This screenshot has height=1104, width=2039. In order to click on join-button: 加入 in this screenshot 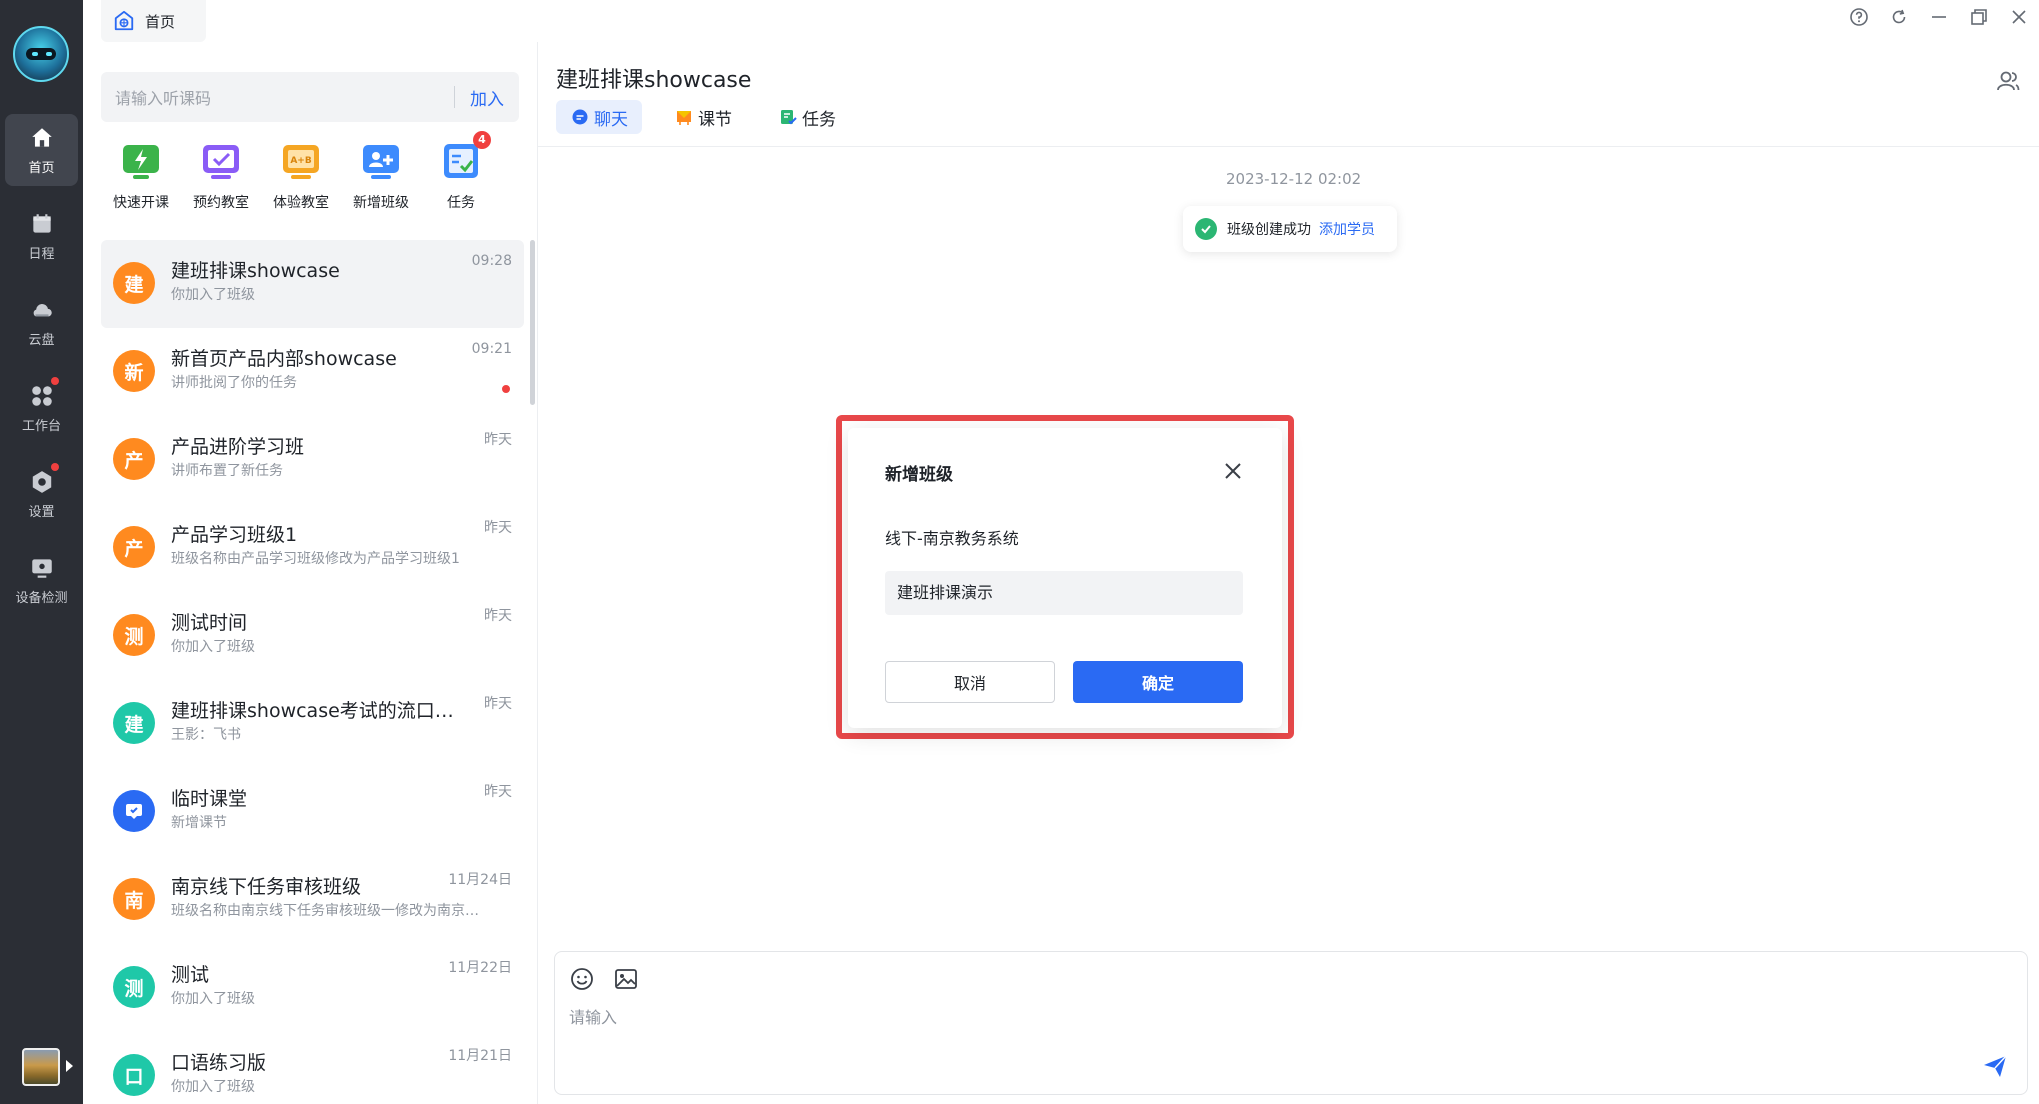, I will do `click(487, 97)`.